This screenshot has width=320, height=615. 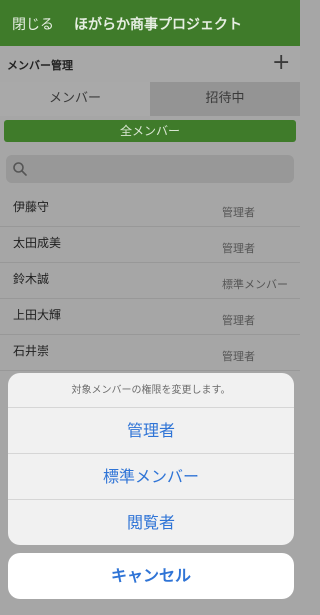 I want to click on search-input, so click(x=150, y=169).